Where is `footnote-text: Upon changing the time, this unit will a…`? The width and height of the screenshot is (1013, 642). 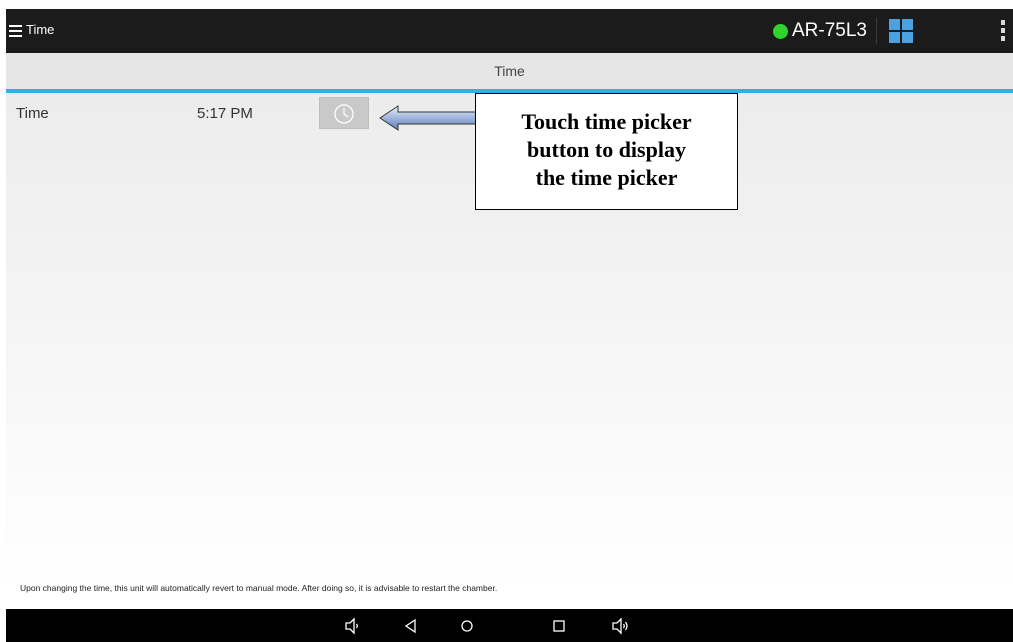 footnote-text: Upon changing the time, this unit will a… is located at coordinates (259, 588).